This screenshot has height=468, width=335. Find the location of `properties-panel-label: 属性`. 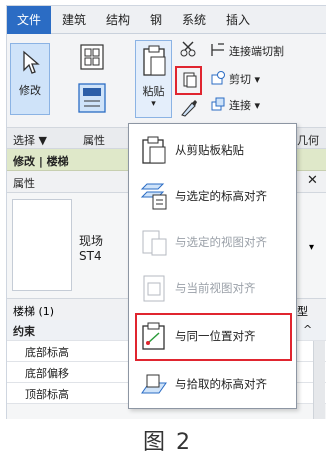

properties-panel-label: 属性 is located at coordinates (94, 140).